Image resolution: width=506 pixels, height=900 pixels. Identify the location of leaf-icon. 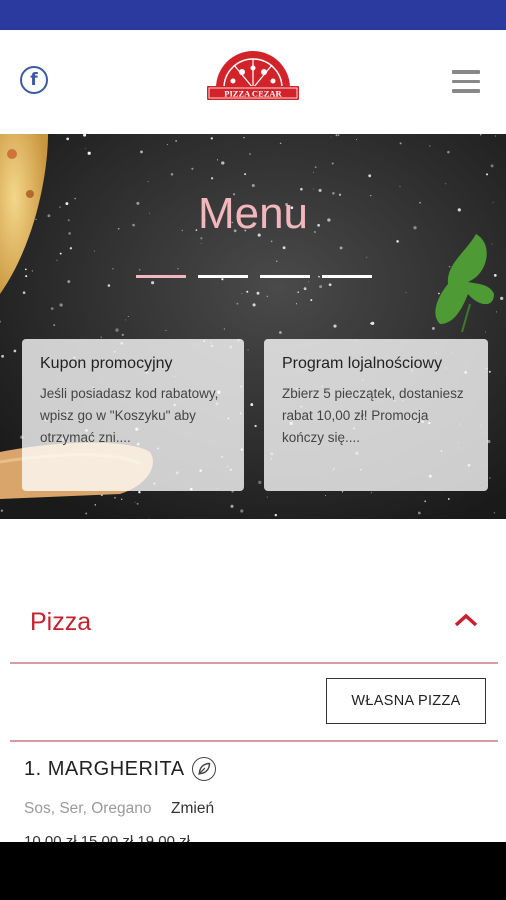
(204, 769).